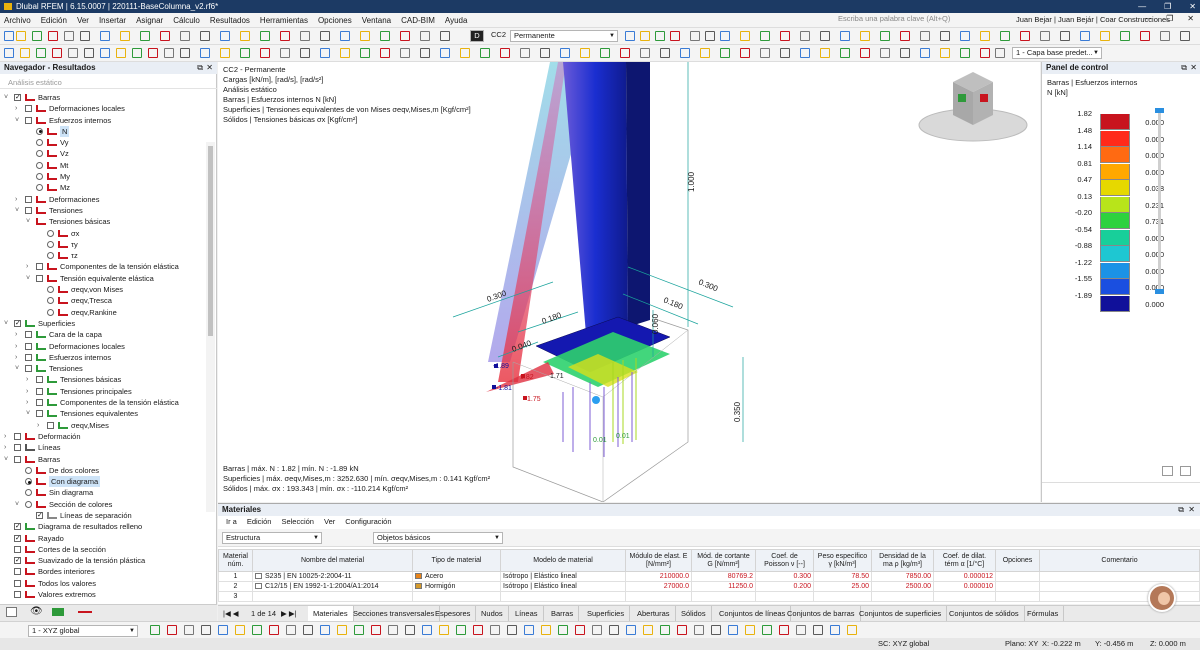 The height and width of the screenshot is (650, 1200). What do you see at coordinates (231, 522) in the screenshot?
I see `materials-menu-goto: Ir a` at bounding box center [231, 522].